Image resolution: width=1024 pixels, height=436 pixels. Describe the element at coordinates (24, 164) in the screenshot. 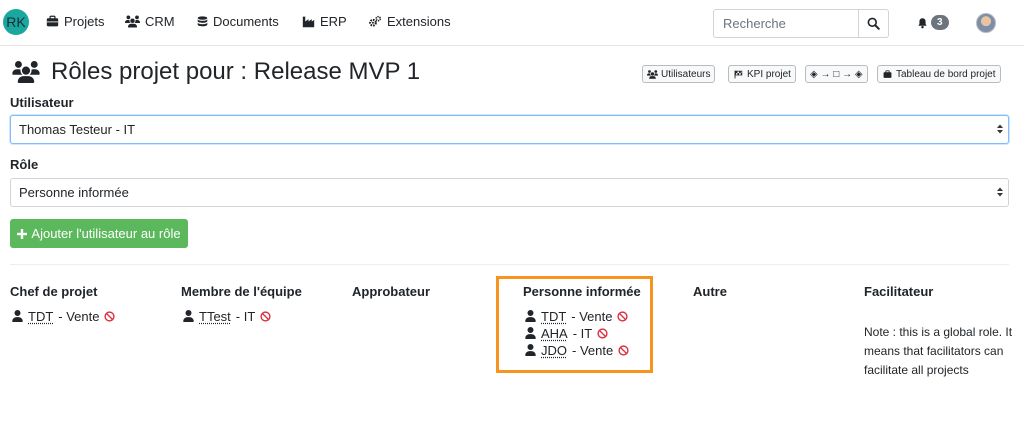

I see `role-field-label: Rôle` at that location.